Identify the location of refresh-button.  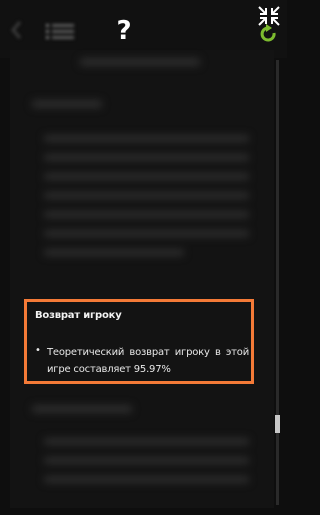
(269, 34).